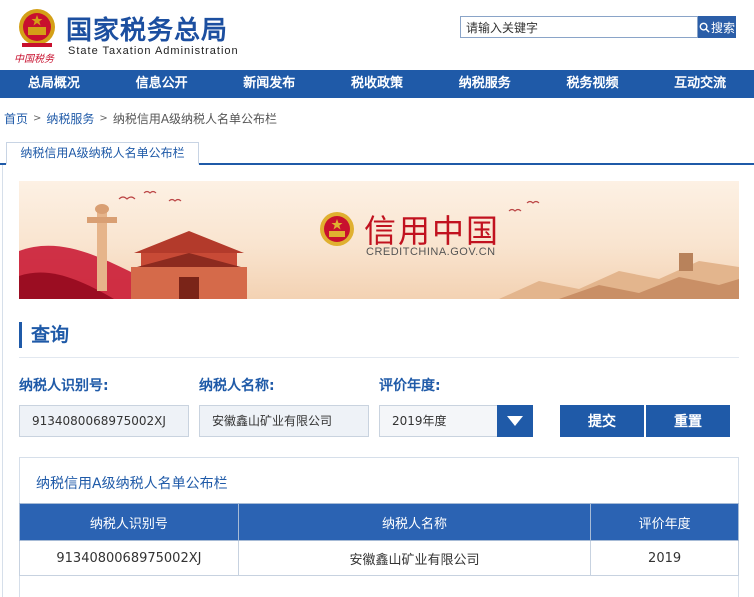  Describe the element at coordinates (237, 386) in the screenshot. I see `taxpayer-name-label: 纳税人名称:` at that location.